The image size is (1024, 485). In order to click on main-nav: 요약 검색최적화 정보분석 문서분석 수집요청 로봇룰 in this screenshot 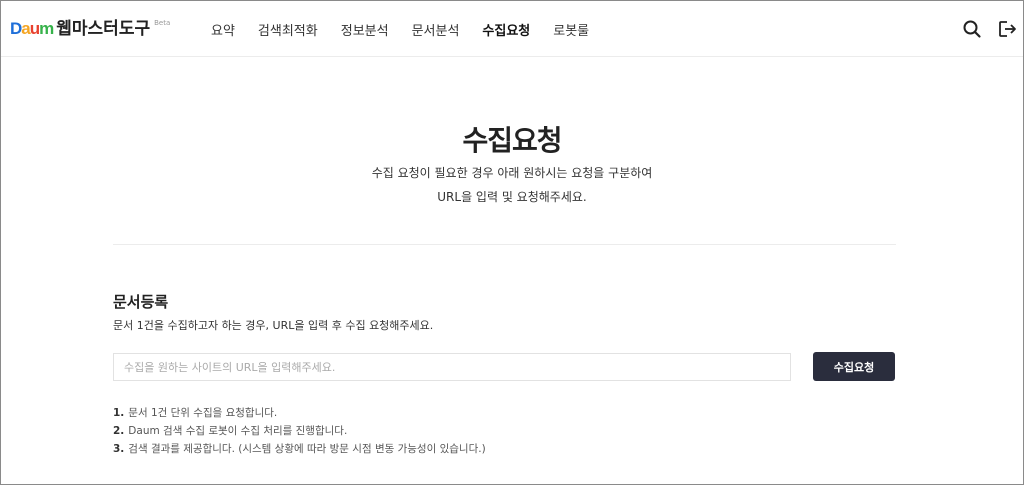, I will do `click(411, 29)`.